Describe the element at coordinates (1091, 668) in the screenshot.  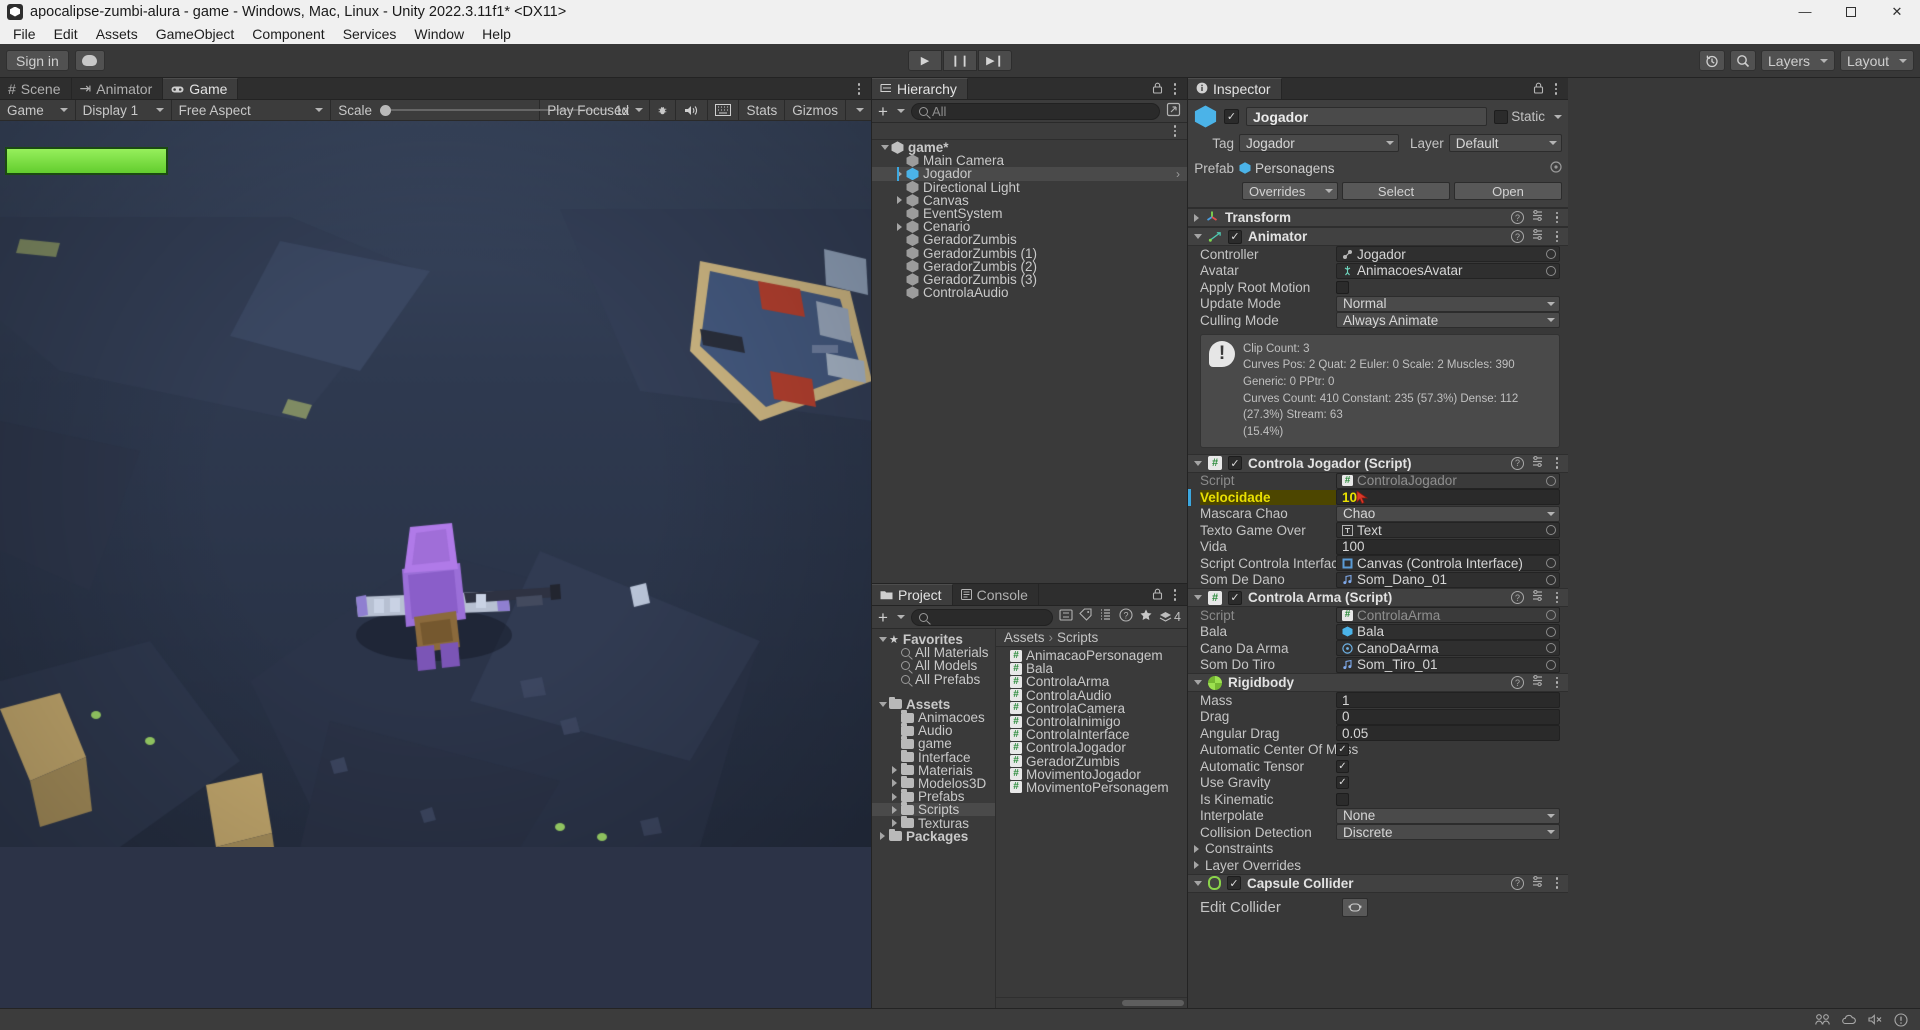
I see `asset-item-bala: # Bala` at that location.